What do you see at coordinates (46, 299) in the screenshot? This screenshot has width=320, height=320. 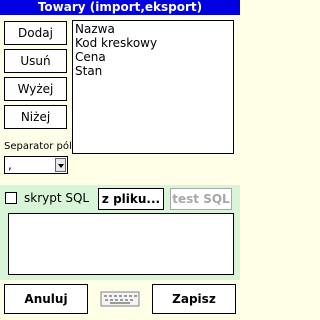 I see `cancel-button: Anuluj` at bounding box center [46, 299].